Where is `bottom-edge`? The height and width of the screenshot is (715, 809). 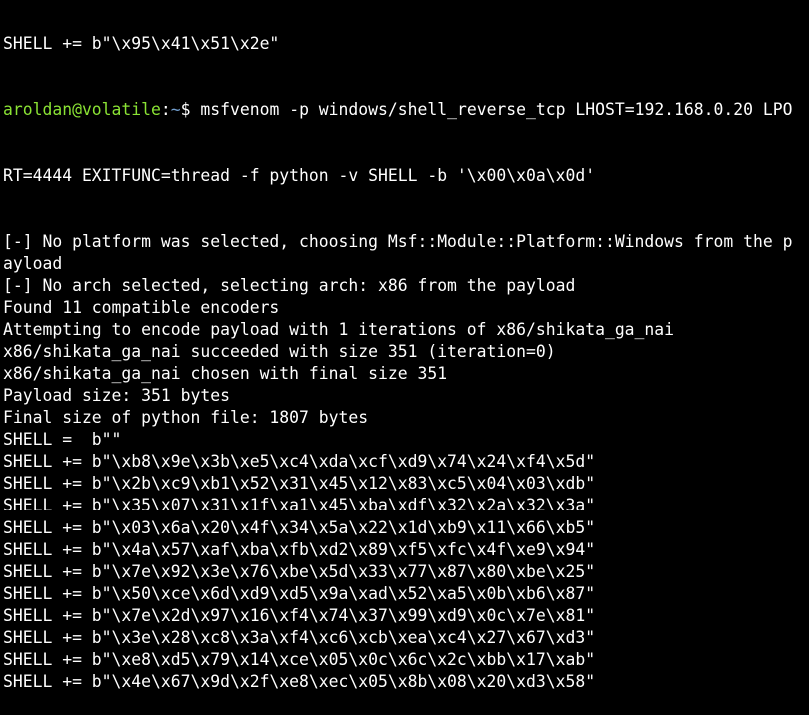
bottom-edge is located at coordinates (404, 513).